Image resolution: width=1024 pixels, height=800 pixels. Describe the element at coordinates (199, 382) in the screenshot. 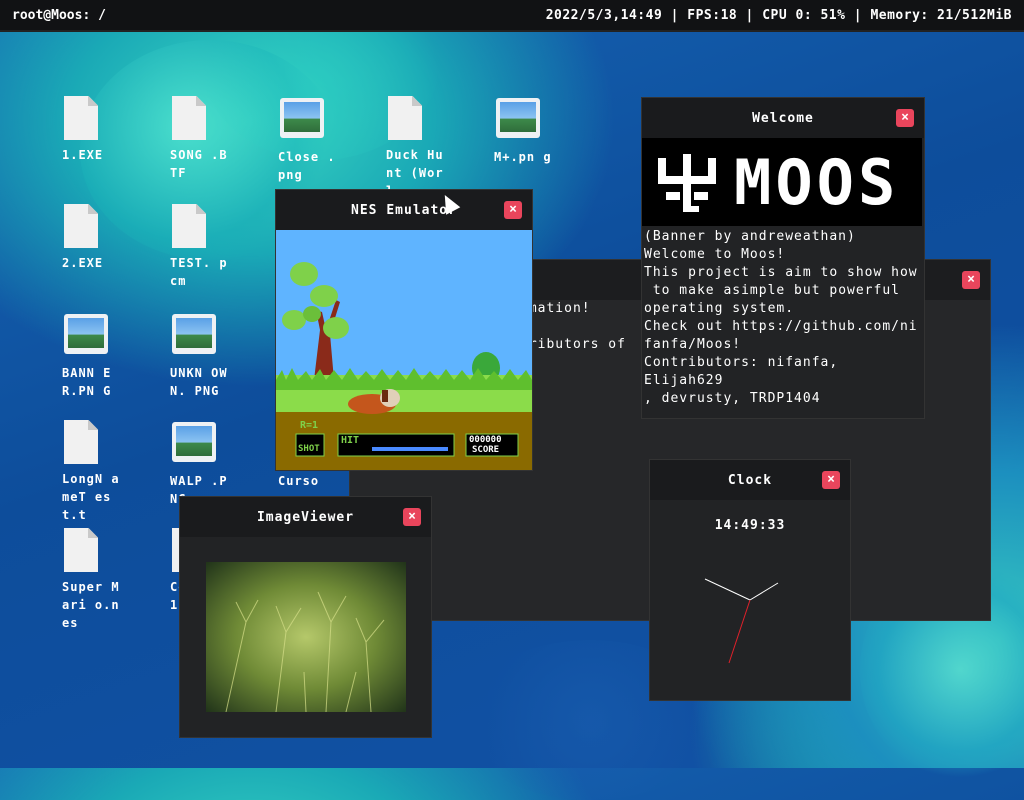

I see `icon-label: UNKN OWN. PNG` at that location.